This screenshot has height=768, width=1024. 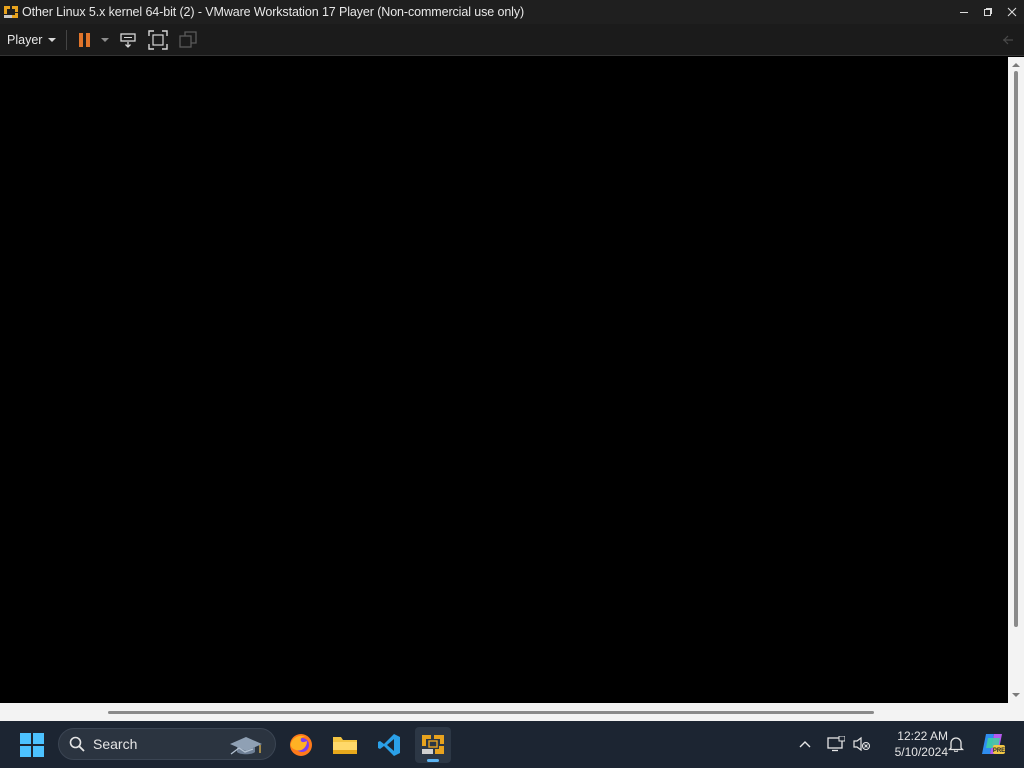 I want to click on show-hidden-icons-button, so click(x=805, y=744).